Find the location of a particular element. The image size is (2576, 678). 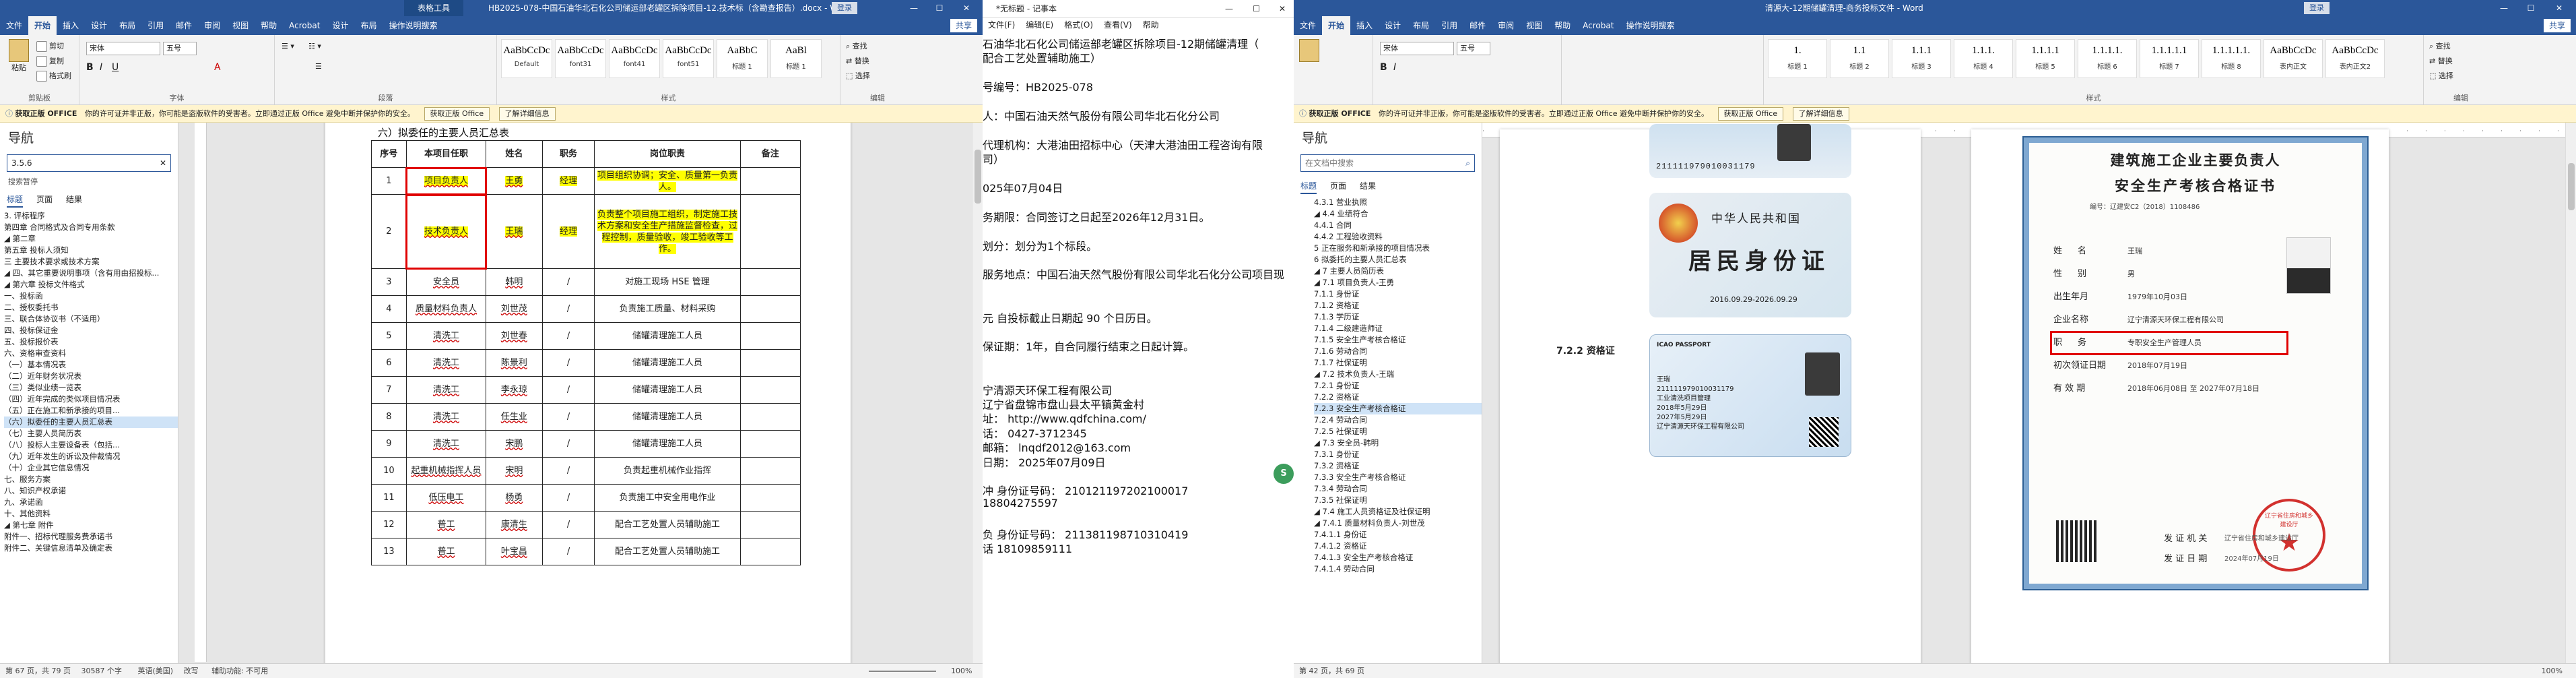

table-cell: 李永琼 is located at coordinates (514, 390).